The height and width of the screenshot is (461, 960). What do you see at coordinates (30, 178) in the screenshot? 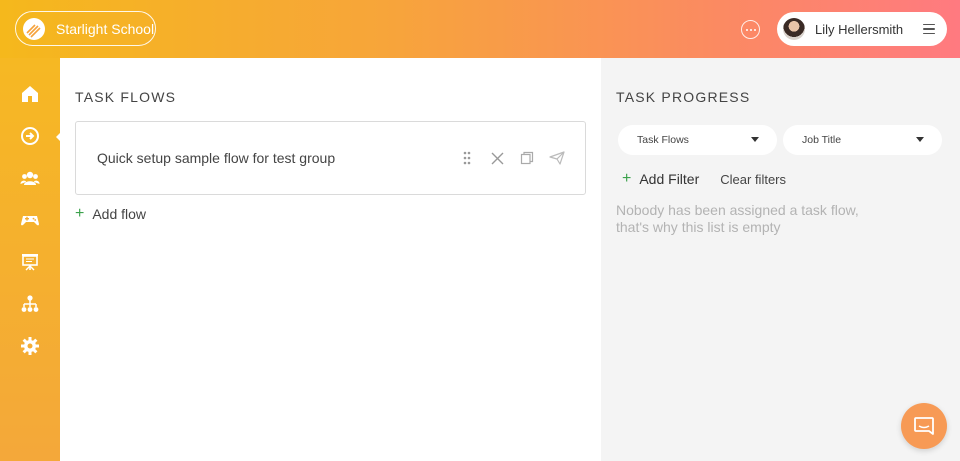
I see `people-icon` at bounding box center [30, 178].